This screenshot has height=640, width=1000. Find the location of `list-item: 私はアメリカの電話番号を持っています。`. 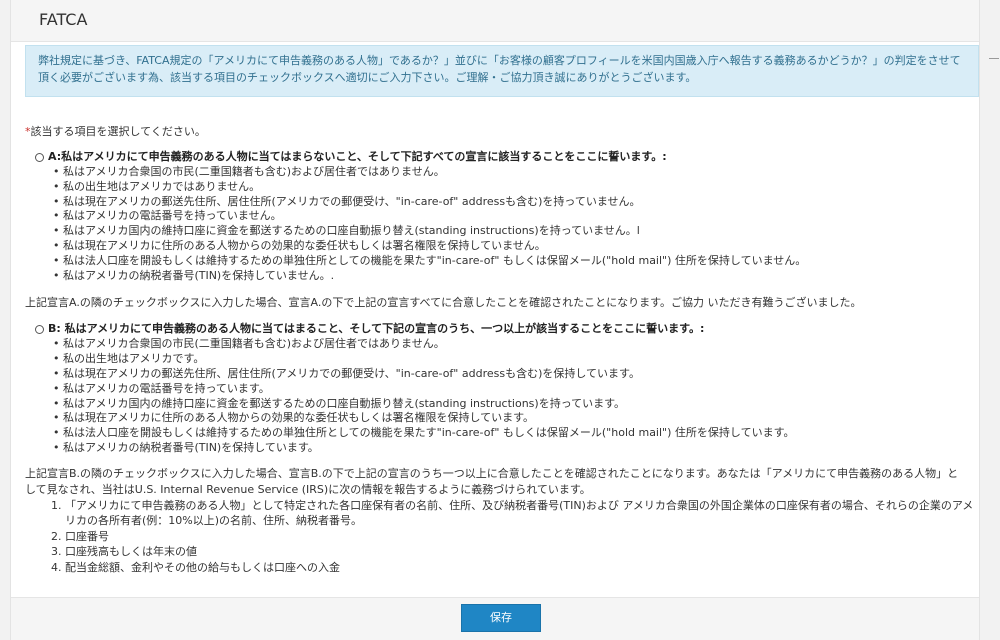

list-item: 私はアメリカの電話番号を持っています。 is located at coordinates (514, 389).